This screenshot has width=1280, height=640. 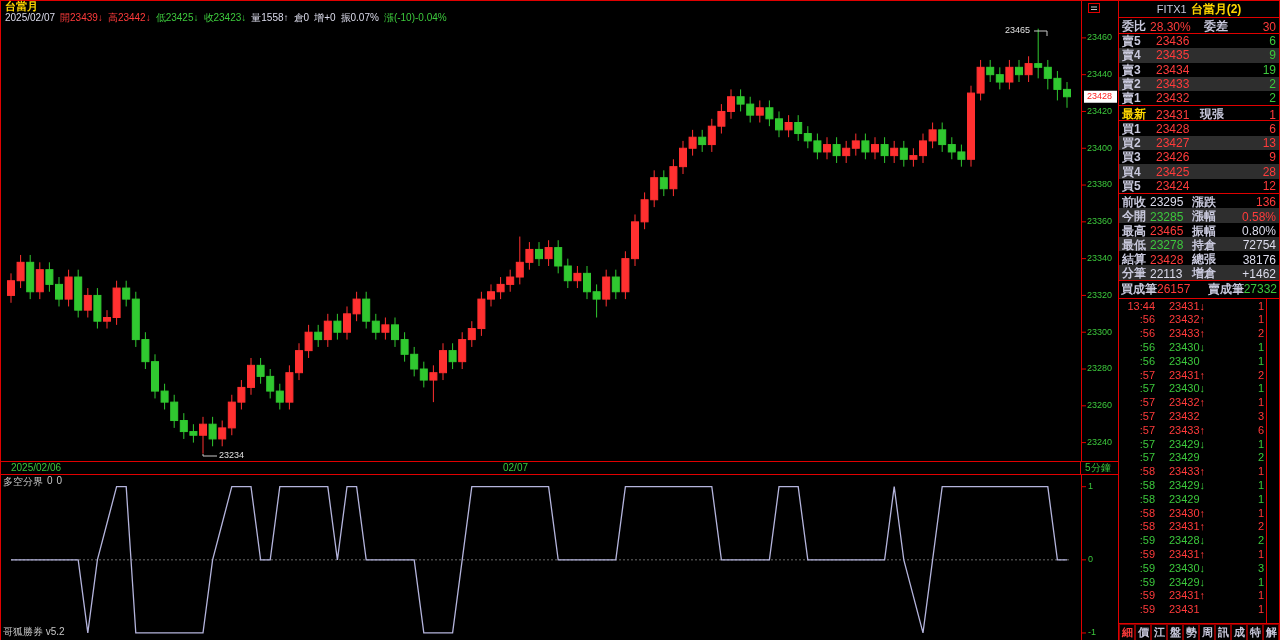 I want to click on axis-label: 23340, so click(x=1100, y=258).